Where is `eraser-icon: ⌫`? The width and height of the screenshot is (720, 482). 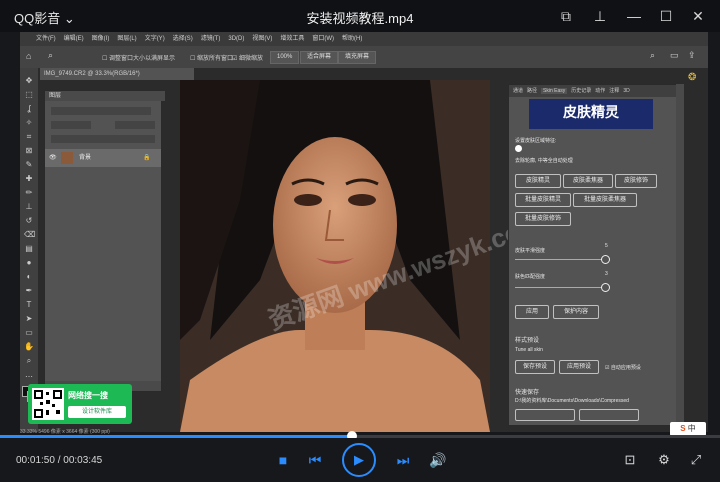
eraser-icon: ⌫ is located at coordinates (29, 235).